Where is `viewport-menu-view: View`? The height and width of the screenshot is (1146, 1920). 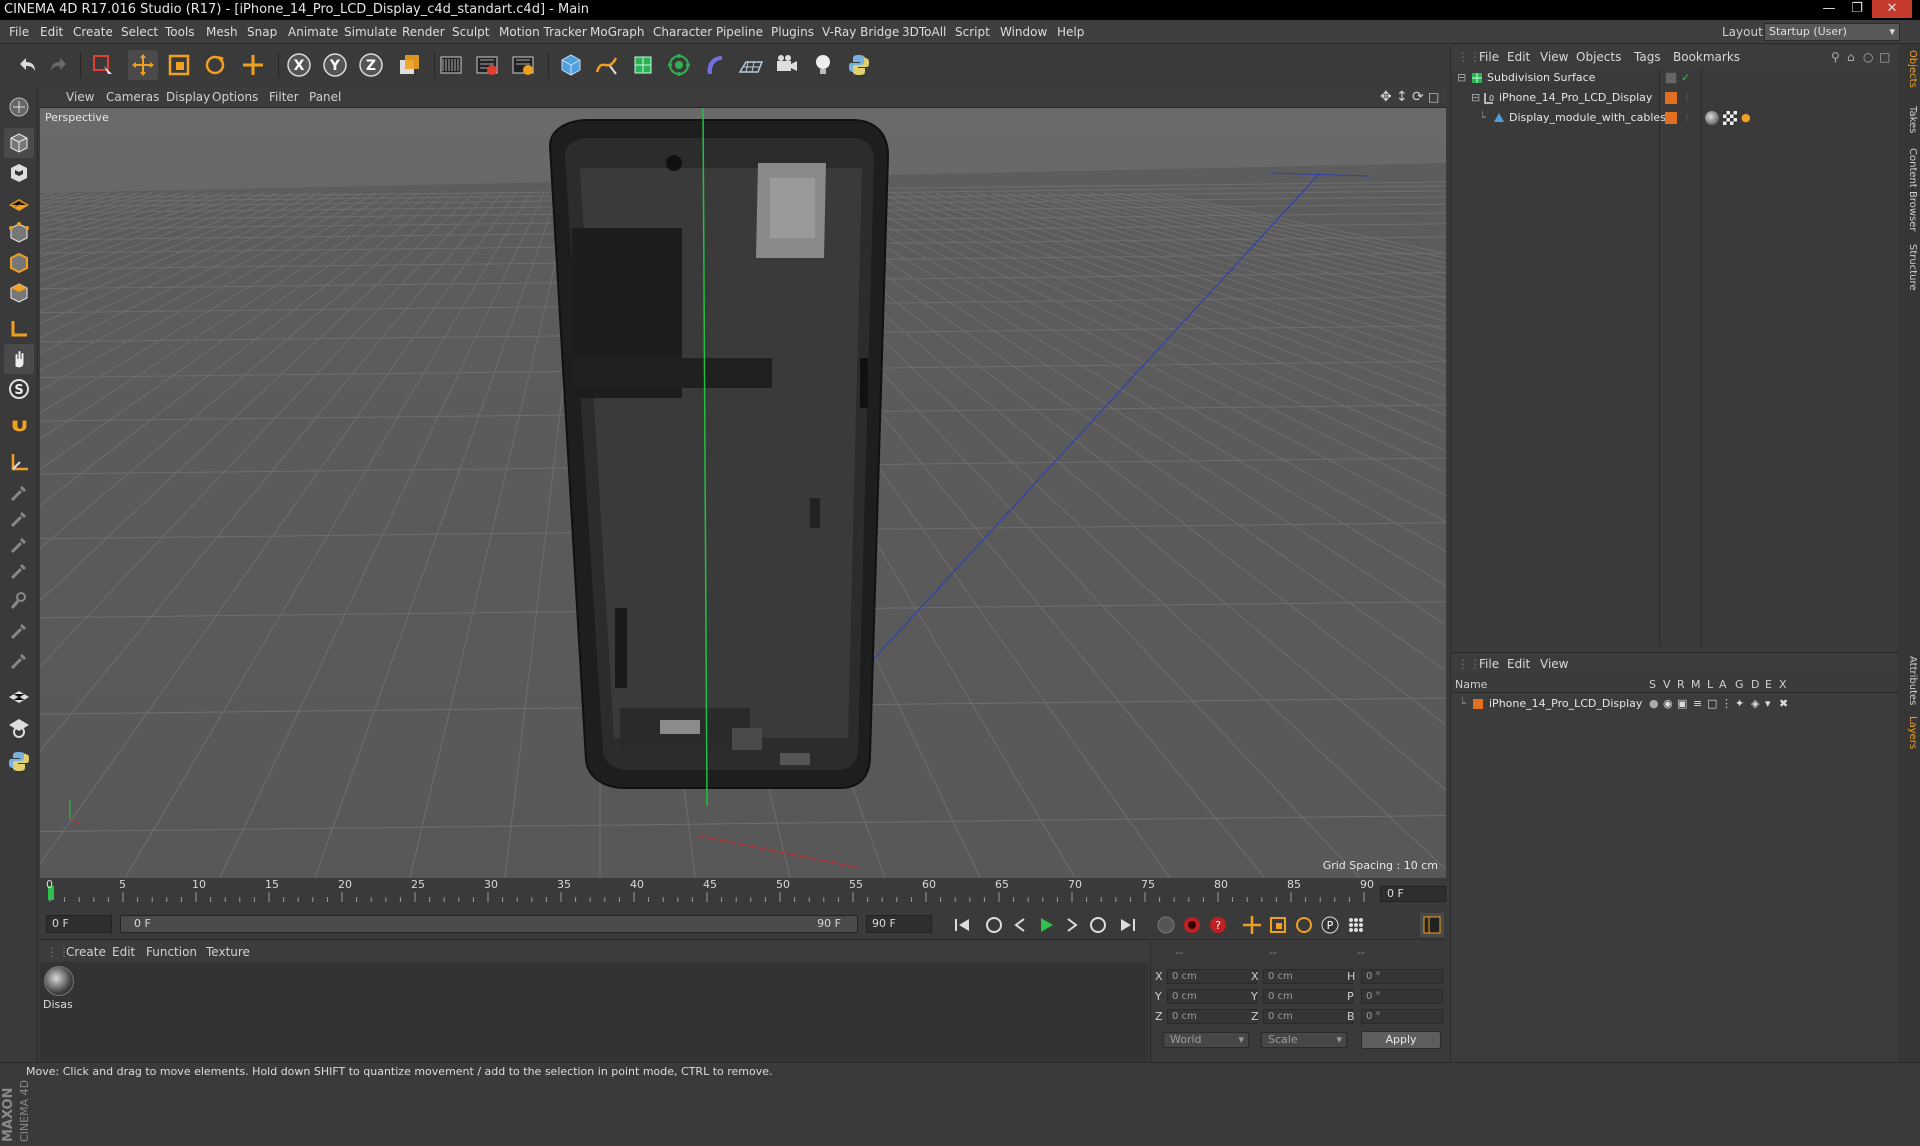 viewport-menu-view: View is located at coordinates (80, 97).